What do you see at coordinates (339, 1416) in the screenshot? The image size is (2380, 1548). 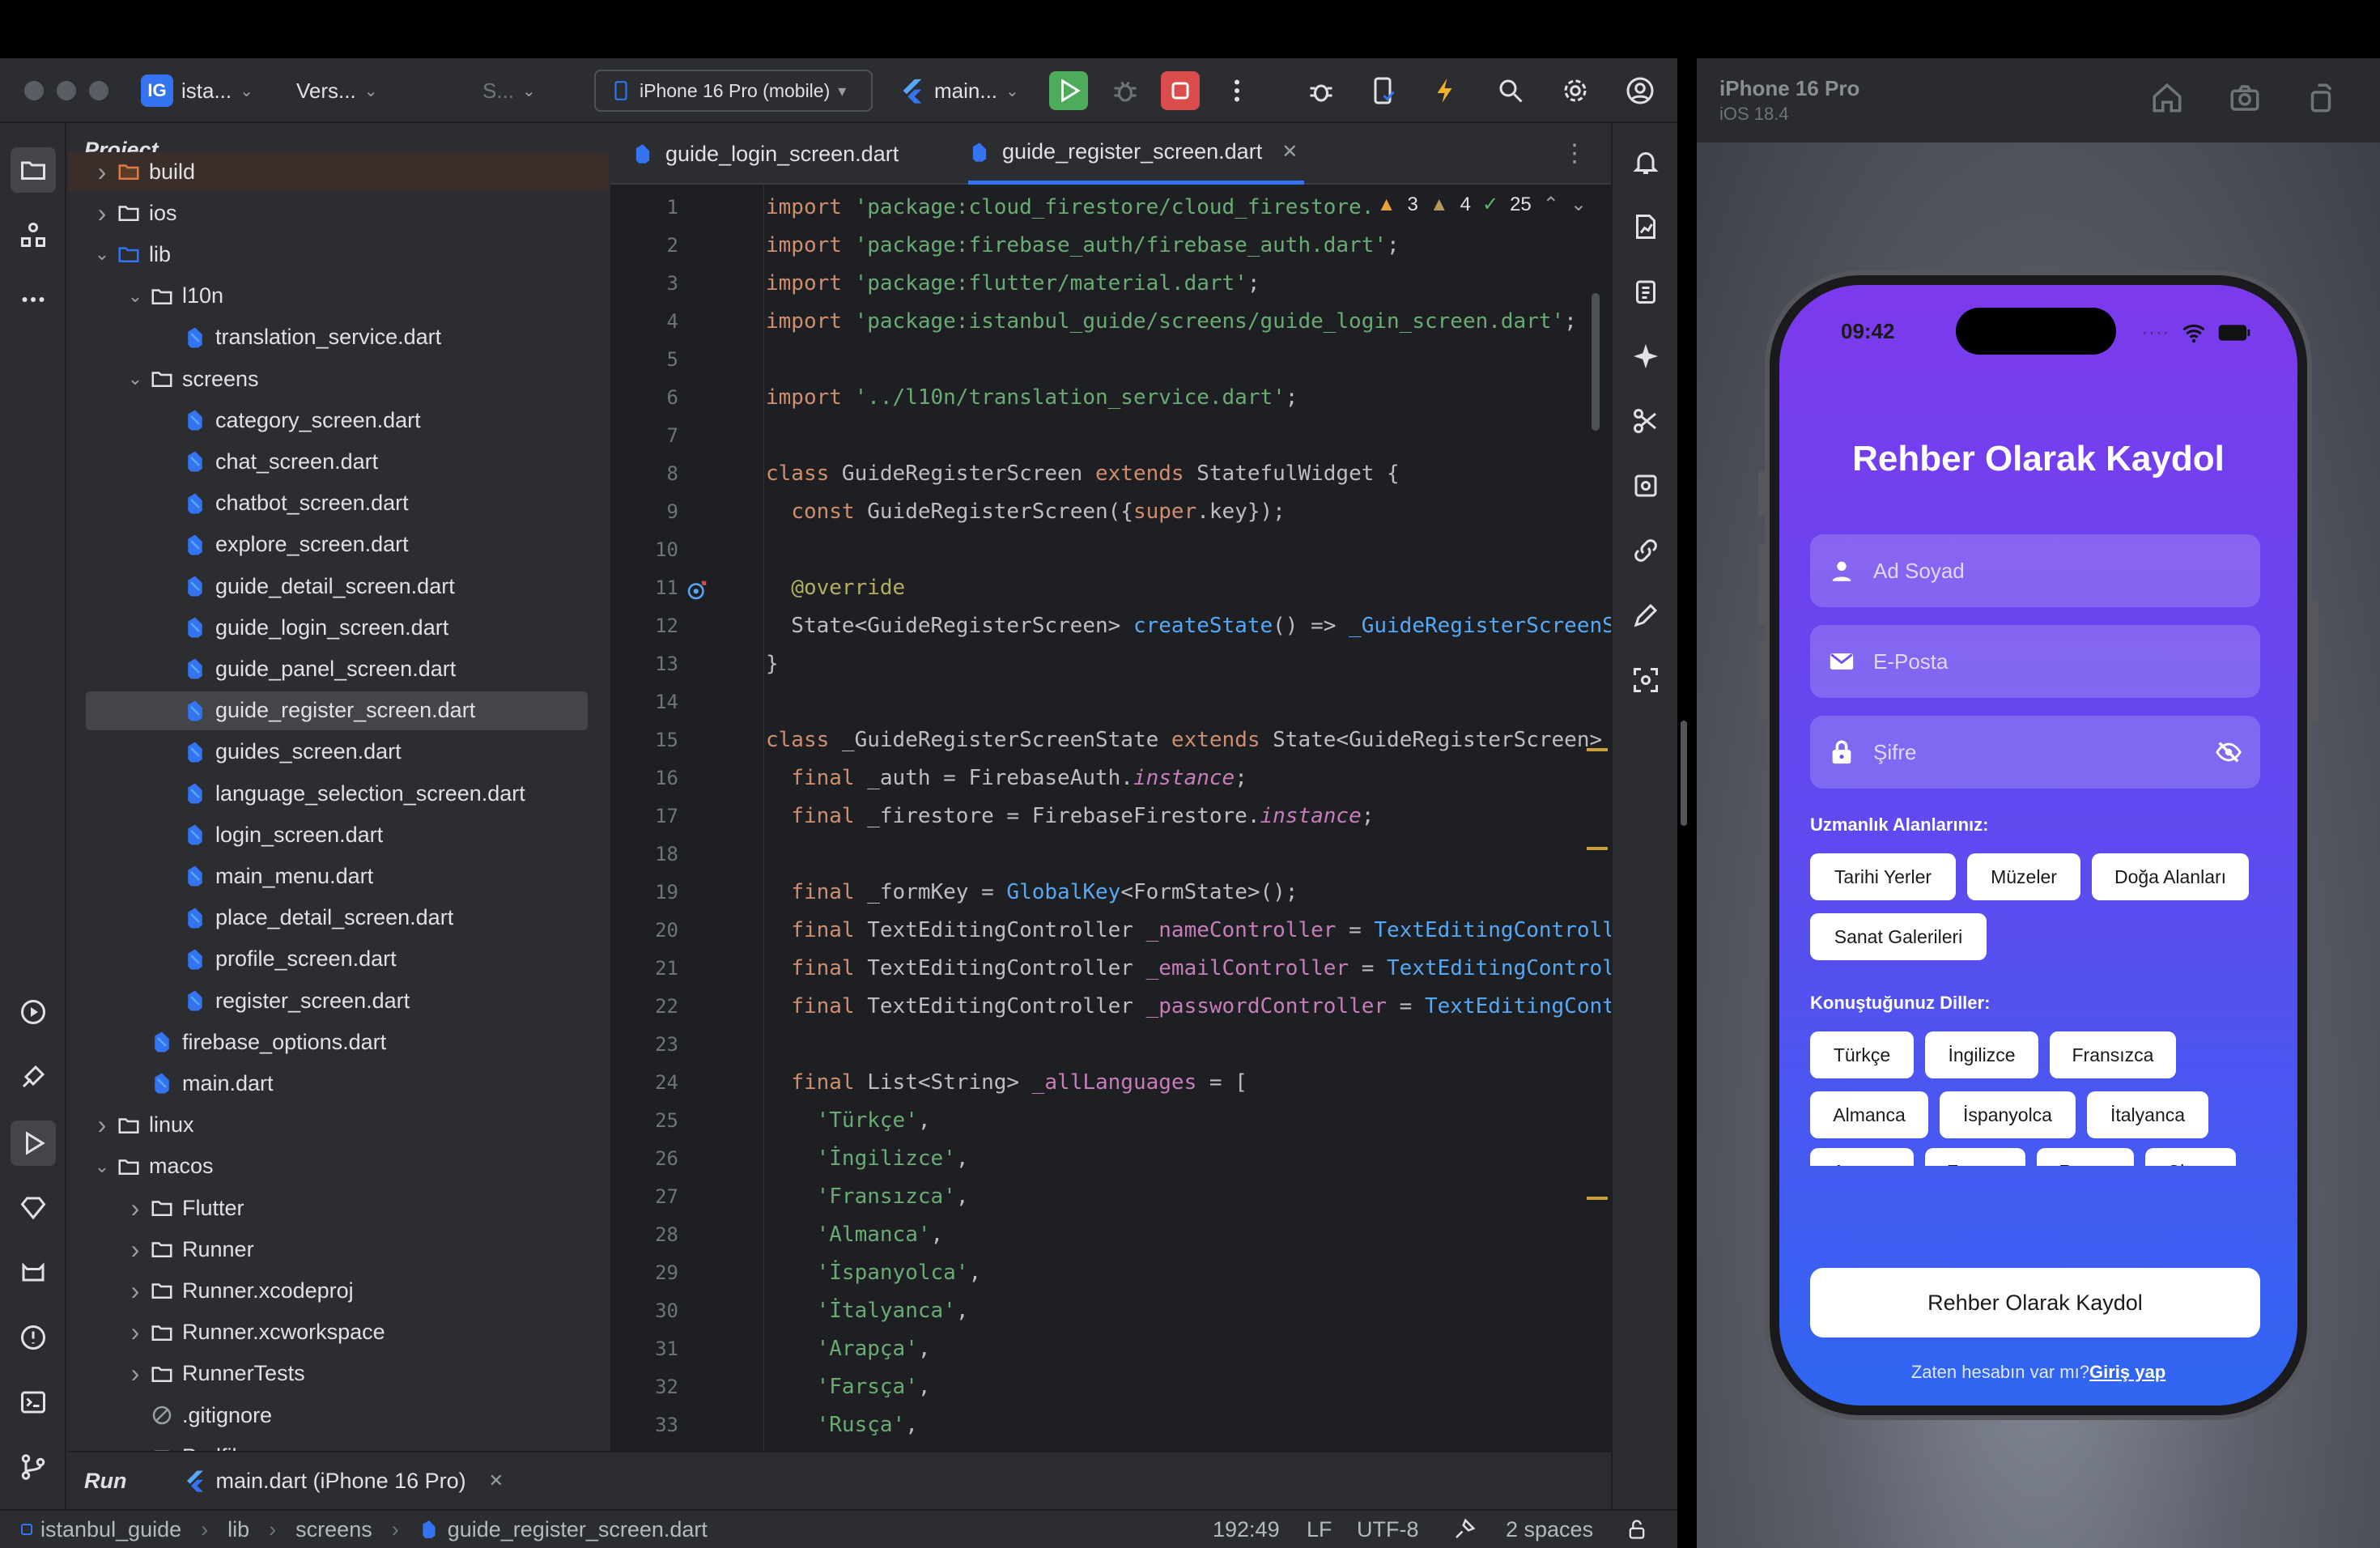 I see `tree-item: .gitignore` at bounding box center [339, 1416].